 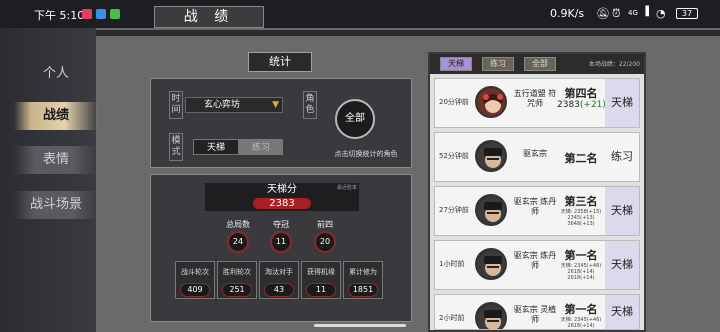 What do you see at coordinates (581, 158) in the screenshot?
I see `record-rank: 第二名` at bounding box center [581, 158].